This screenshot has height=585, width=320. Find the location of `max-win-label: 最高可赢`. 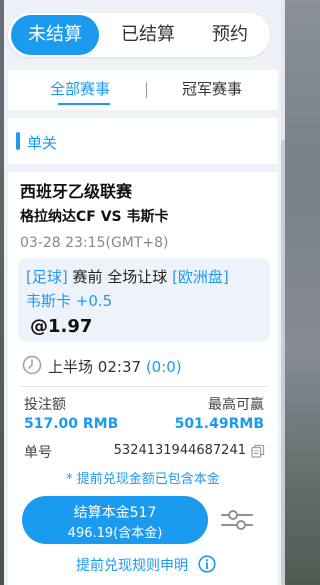

max-win-label: 最高可赢 is located at coordinates (236, 405).